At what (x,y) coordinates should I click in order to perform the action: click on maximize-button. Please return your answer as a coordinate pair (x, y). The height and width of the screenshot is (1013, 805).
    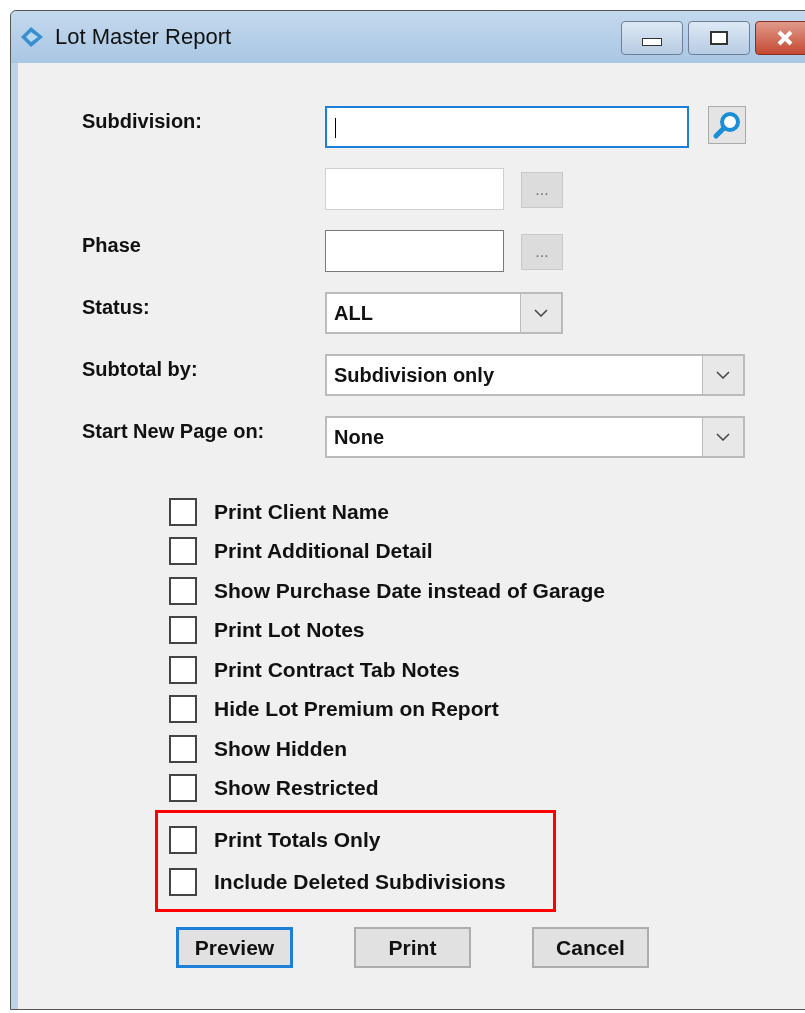
    Looking at the image, I should click on (719, 38).